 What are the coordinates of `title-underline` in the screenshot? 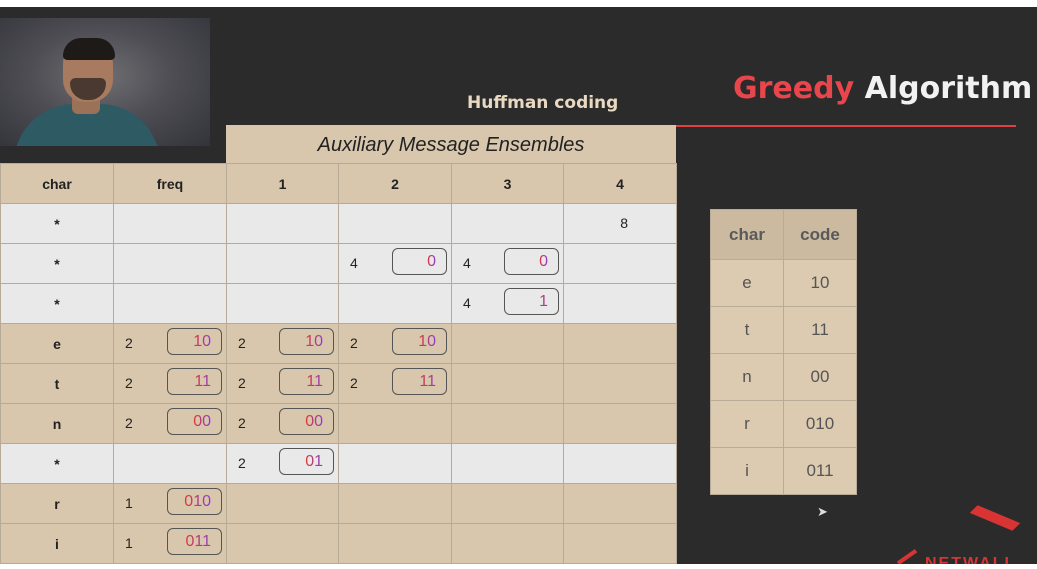 It's located at (846, 126).